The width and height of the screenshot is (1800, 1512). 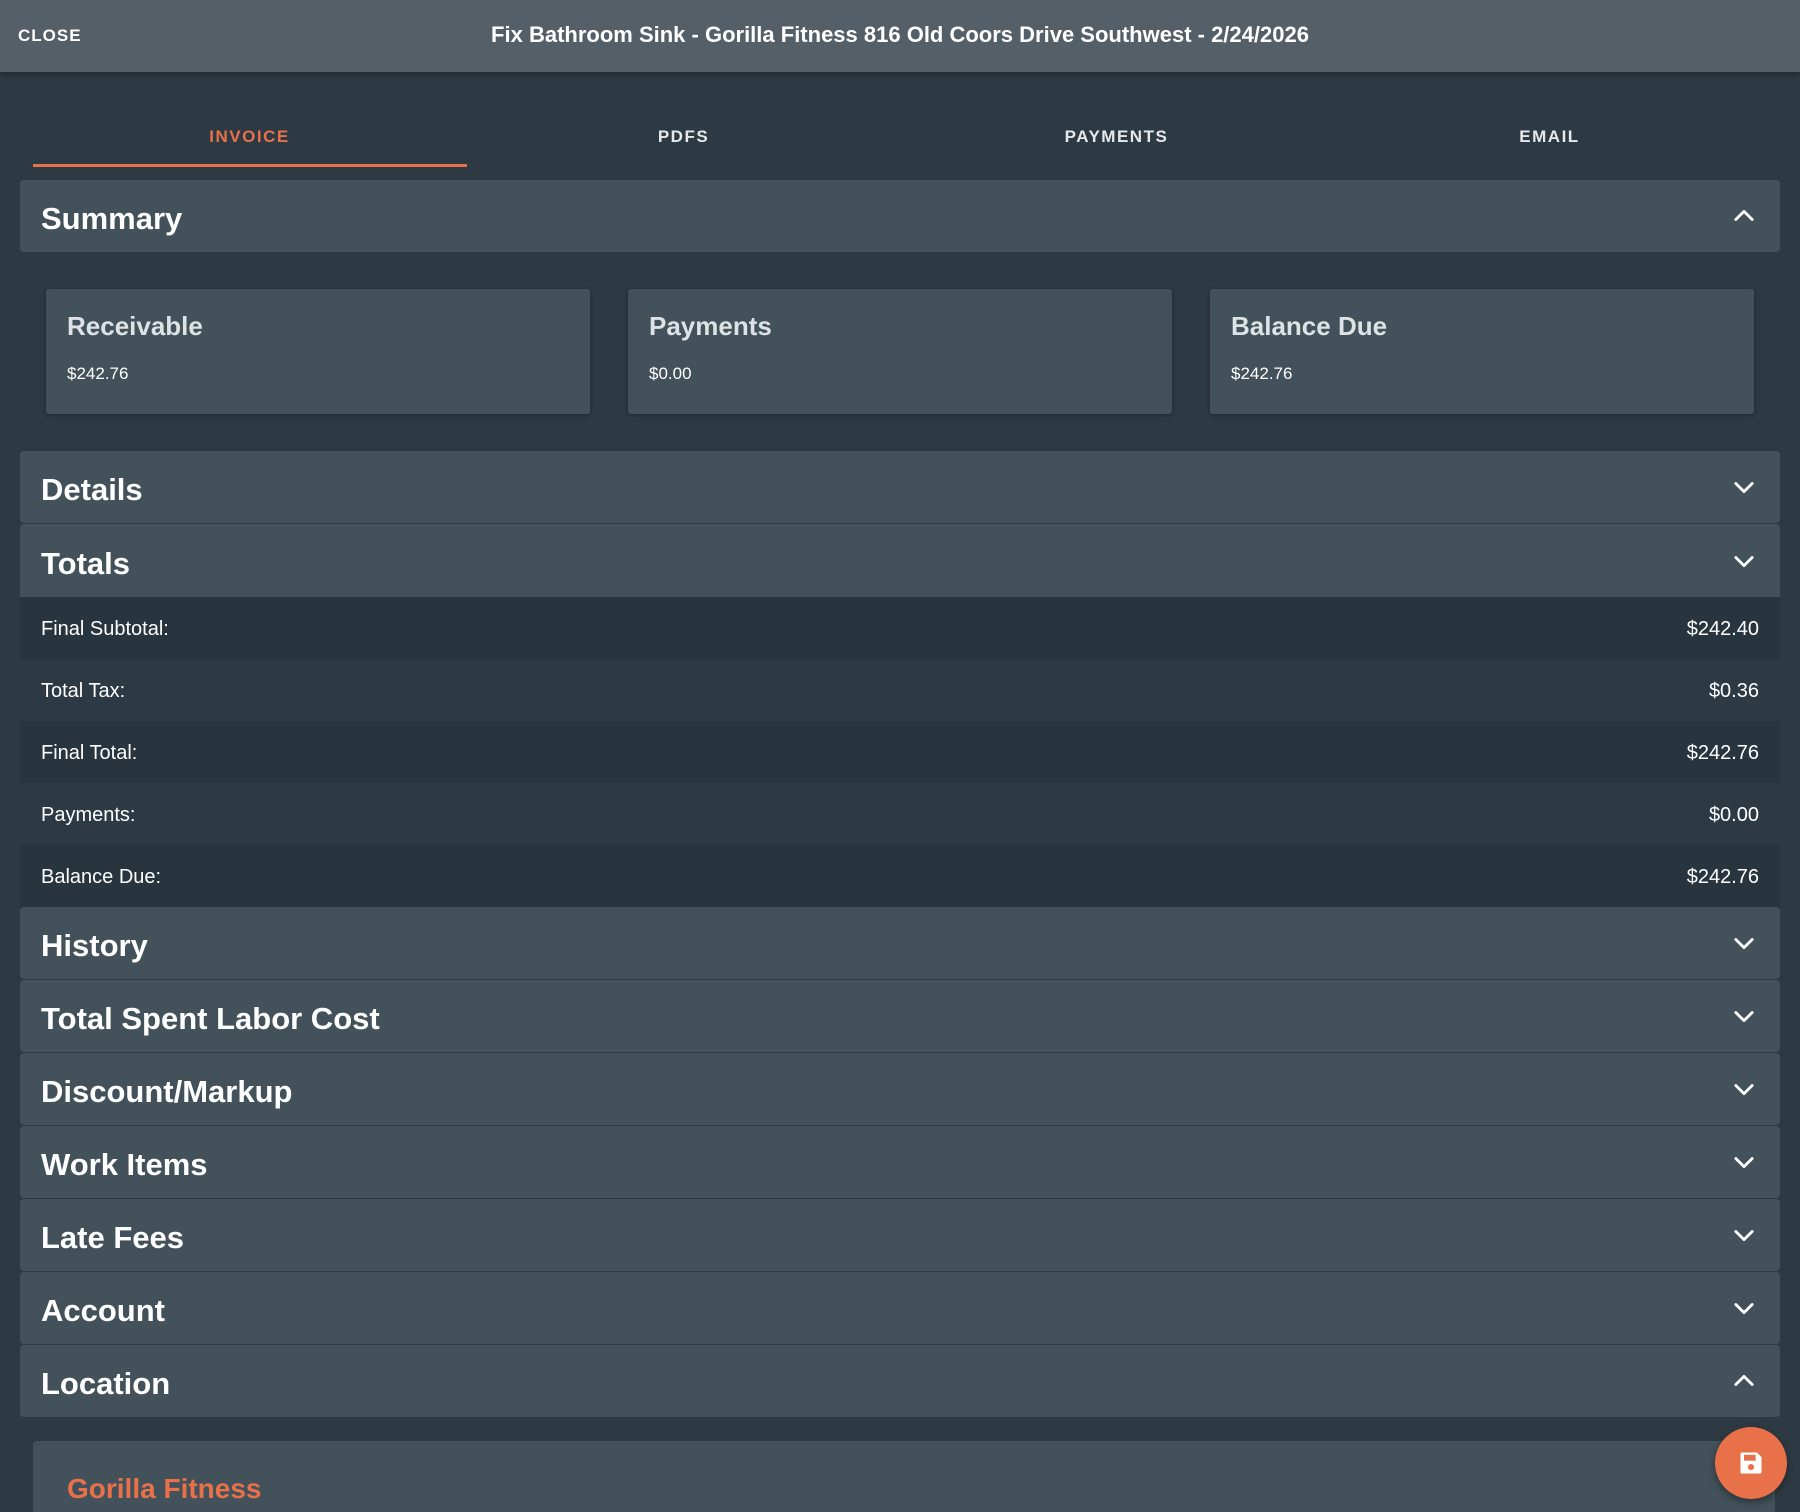 I want to click on location-name: Gorilla Fitness, so click(x=164, y=1488).